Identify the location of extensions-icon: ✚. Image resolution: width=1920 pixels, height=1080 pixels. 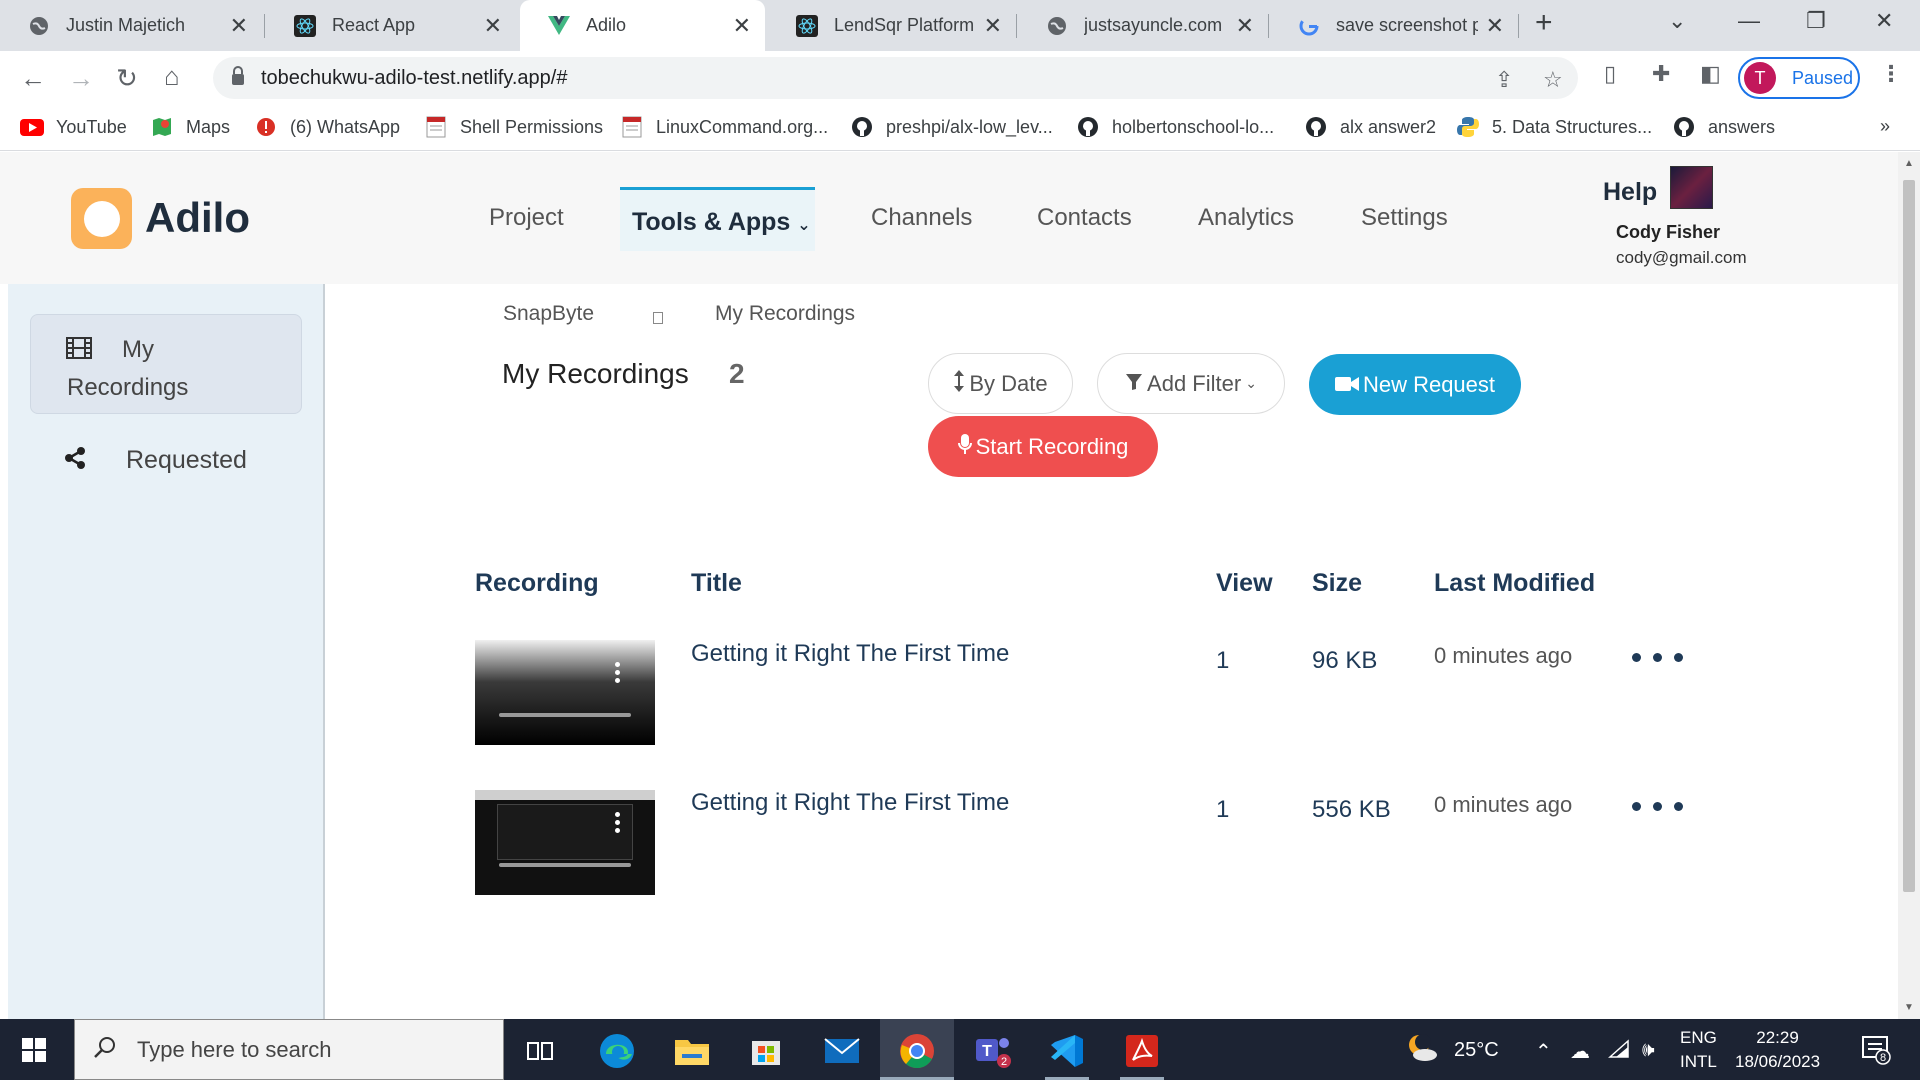
(1661, 74).